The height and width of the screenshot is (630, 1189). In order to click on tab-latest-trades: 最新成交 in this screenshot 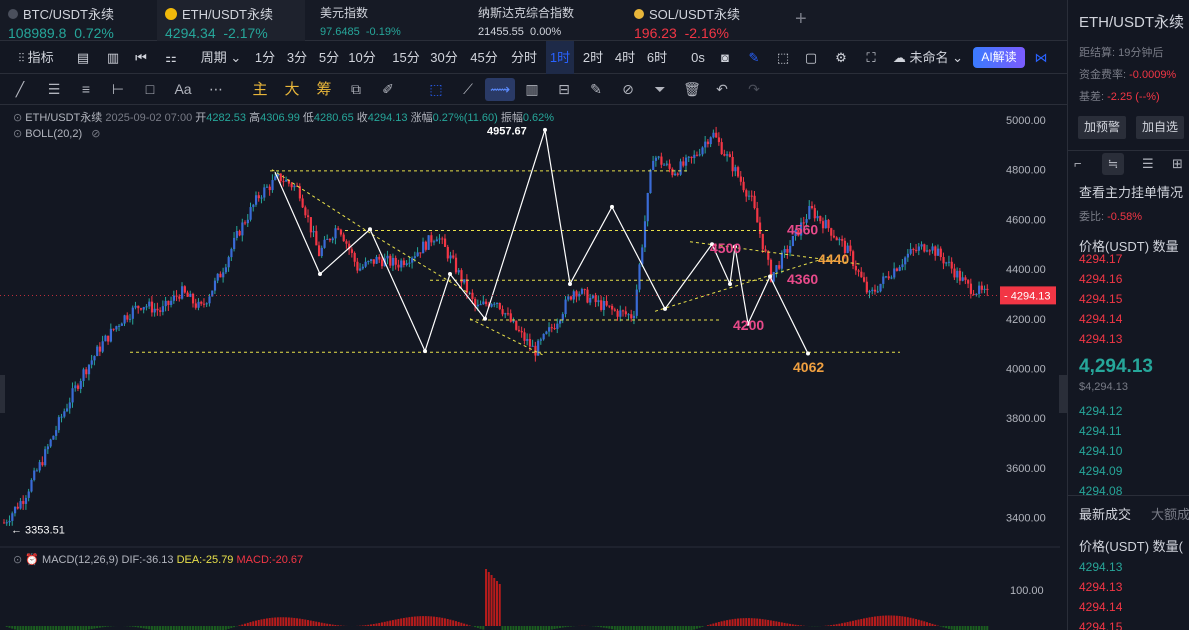, I will do `click(1105, 513)`.